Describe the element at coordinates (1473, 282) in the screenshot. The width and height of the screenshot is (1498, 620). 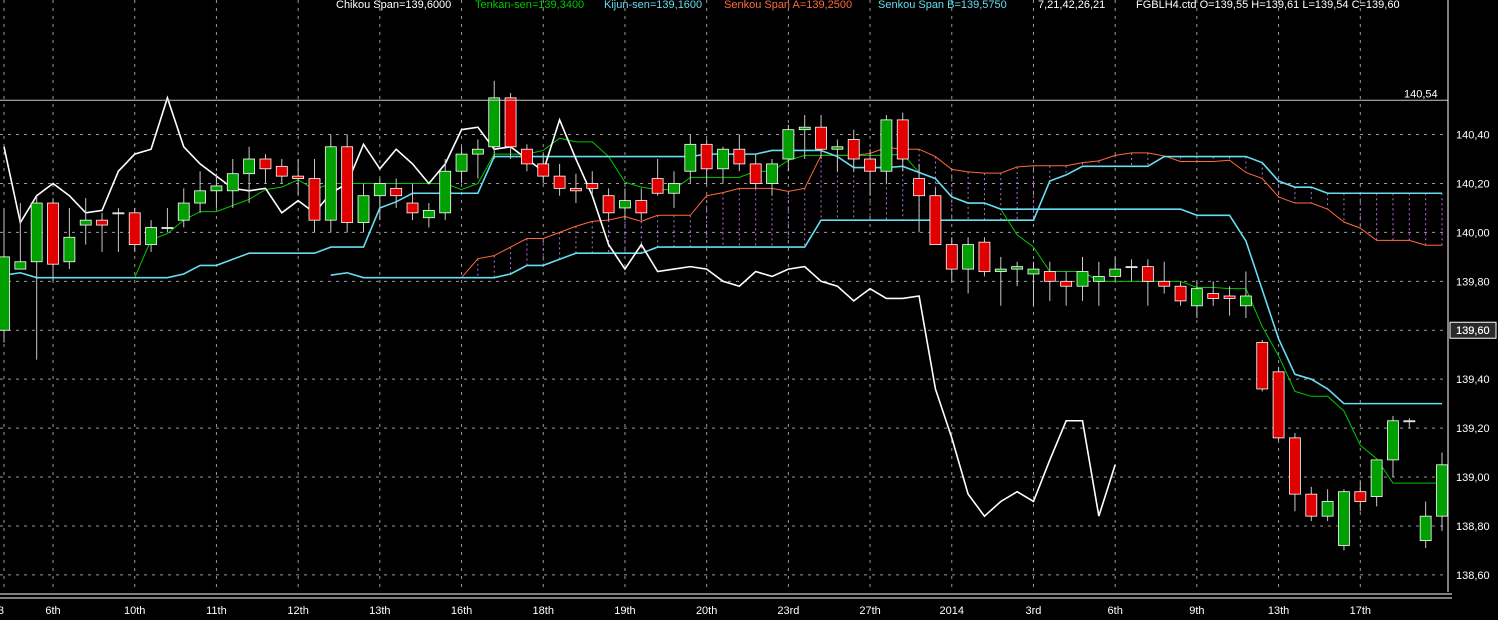
I see `y-tick-label: 139,80` at that location.